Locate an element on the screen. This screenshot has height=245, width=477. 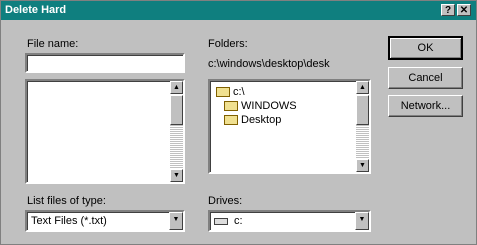
cancel-button: Cancel is located at coordinates (425, 78).